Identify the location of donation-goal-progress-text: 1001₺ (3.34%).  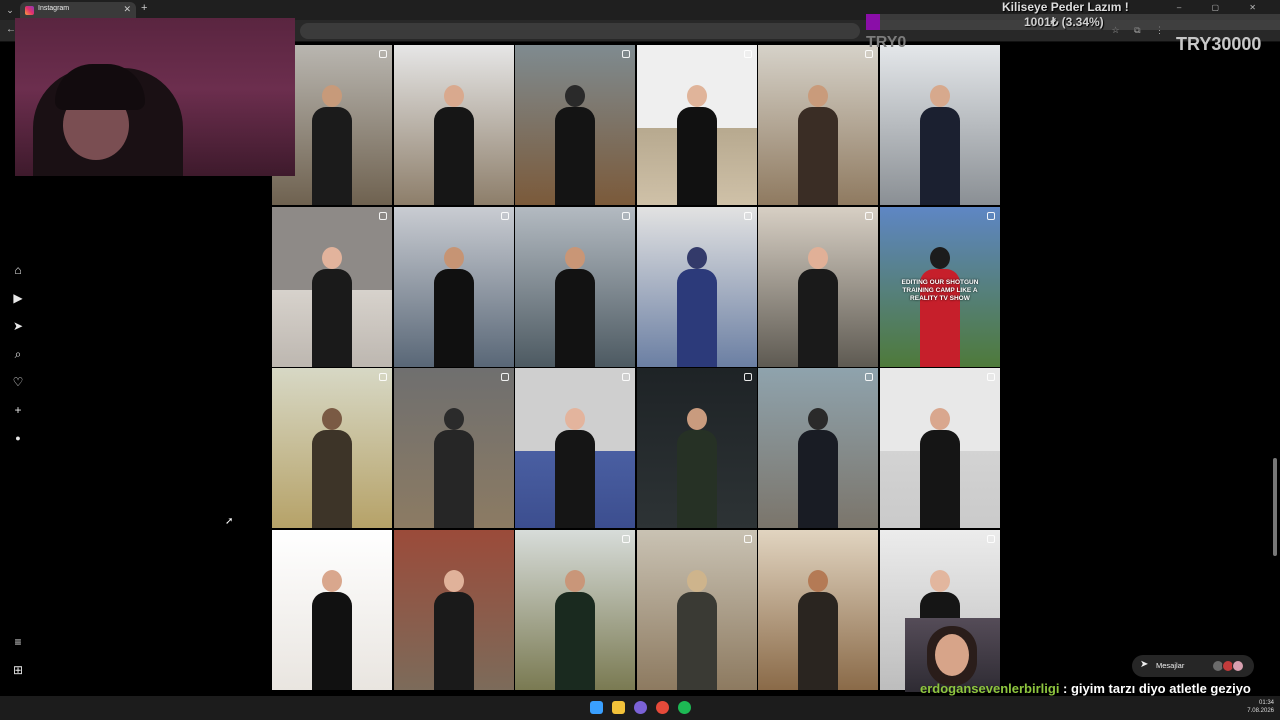
(1064, 22).